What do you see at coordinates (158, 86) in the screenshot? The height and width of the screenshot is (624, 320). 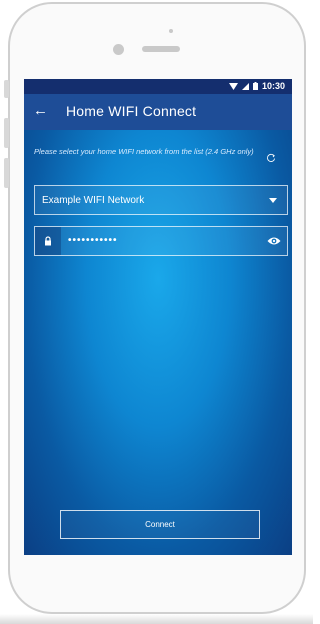 I see `status-bar: 10:30` at bounding box center [158, 86].